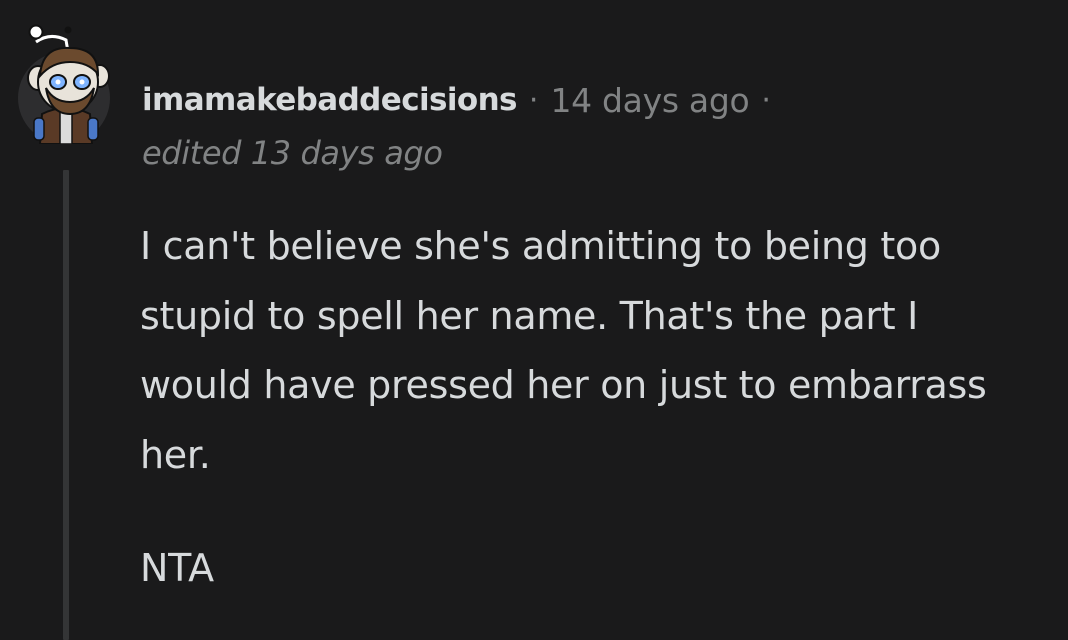 Image resolution: width=1068 pixels, height=640 pixels. Describe the element at coordinates (292, 153) in the screenshot. I see `edited-label: edited 13 days ago` at that location.